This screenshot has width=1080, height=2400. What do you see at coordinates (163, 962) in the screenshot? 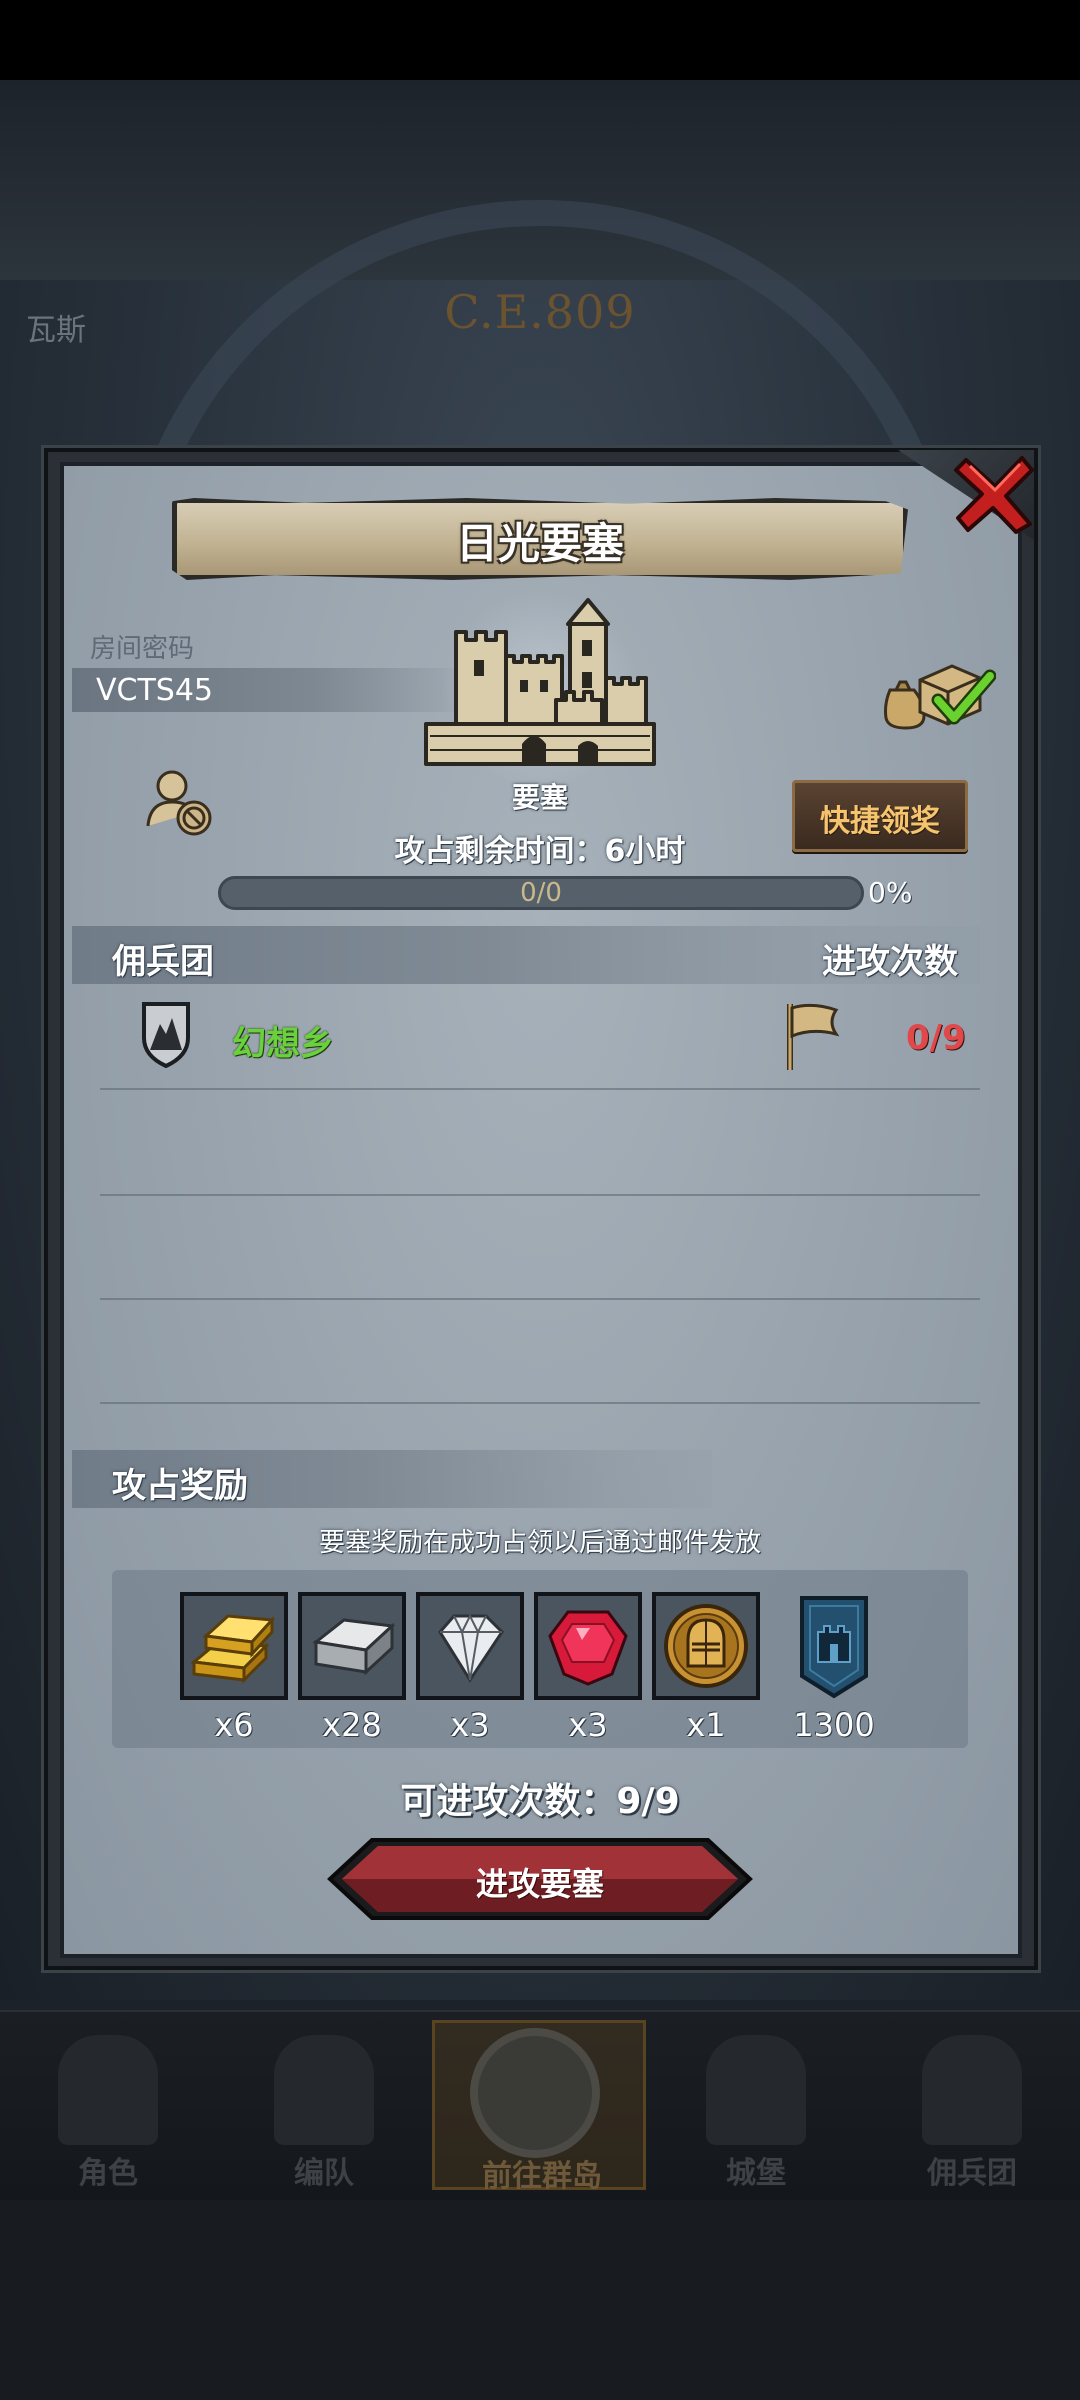
I see `mercenary-section-title: 佣兵团` at bounding box center [163, 962].